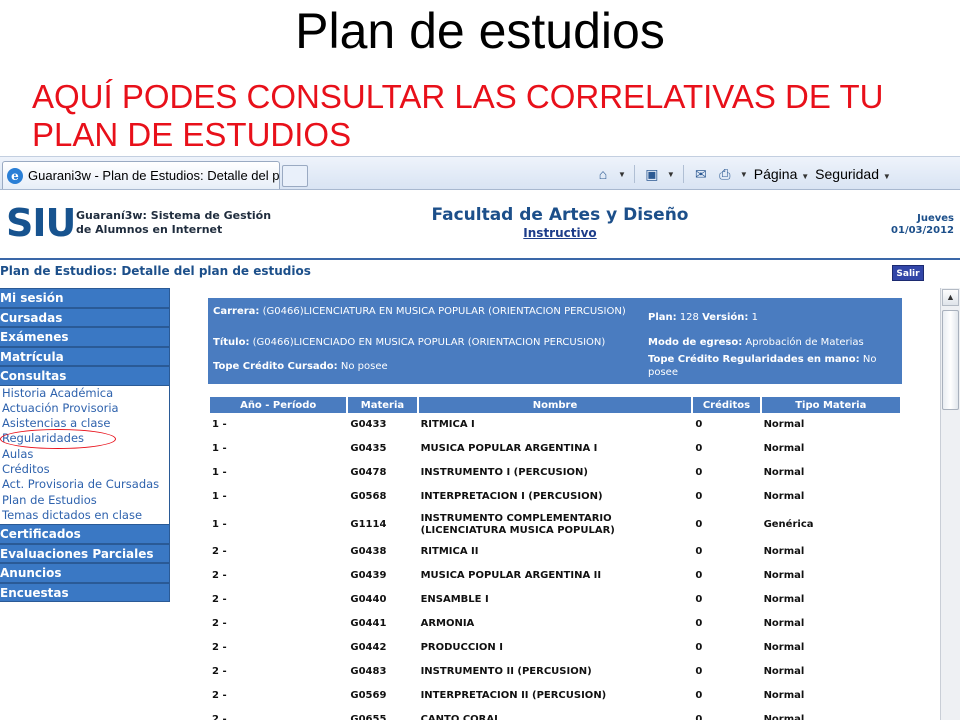 Image resolution: width=960 pixels, height=720 pixels. I want to click on submenu-act-provisoria-cursadas: Act. Provisoria de Cursadas, so click(85, 484).